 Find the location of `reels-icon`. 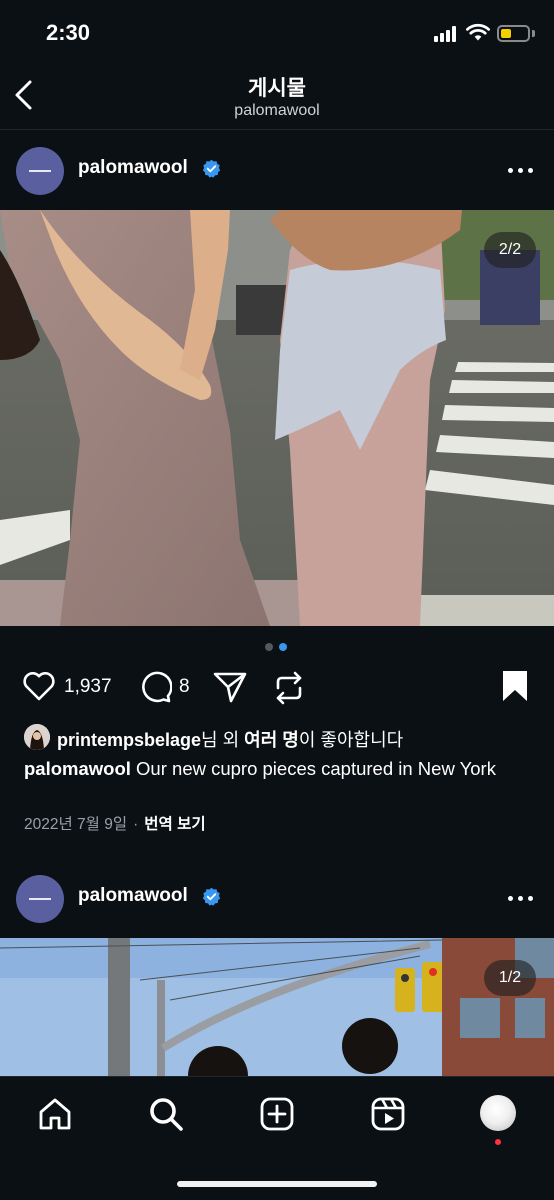

reels-icon is located at coordinates (388, 1114).